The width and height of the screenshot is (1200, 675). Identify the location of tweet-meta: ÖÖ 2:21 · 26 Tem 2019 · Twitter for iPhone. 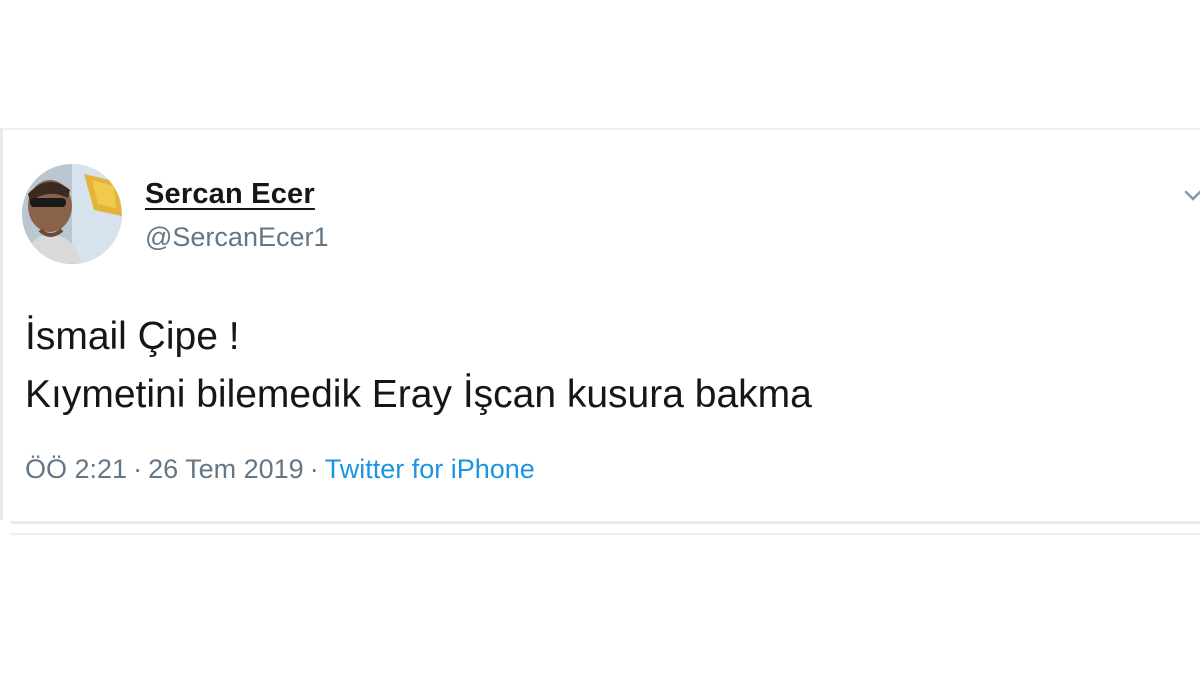
(280, 469).